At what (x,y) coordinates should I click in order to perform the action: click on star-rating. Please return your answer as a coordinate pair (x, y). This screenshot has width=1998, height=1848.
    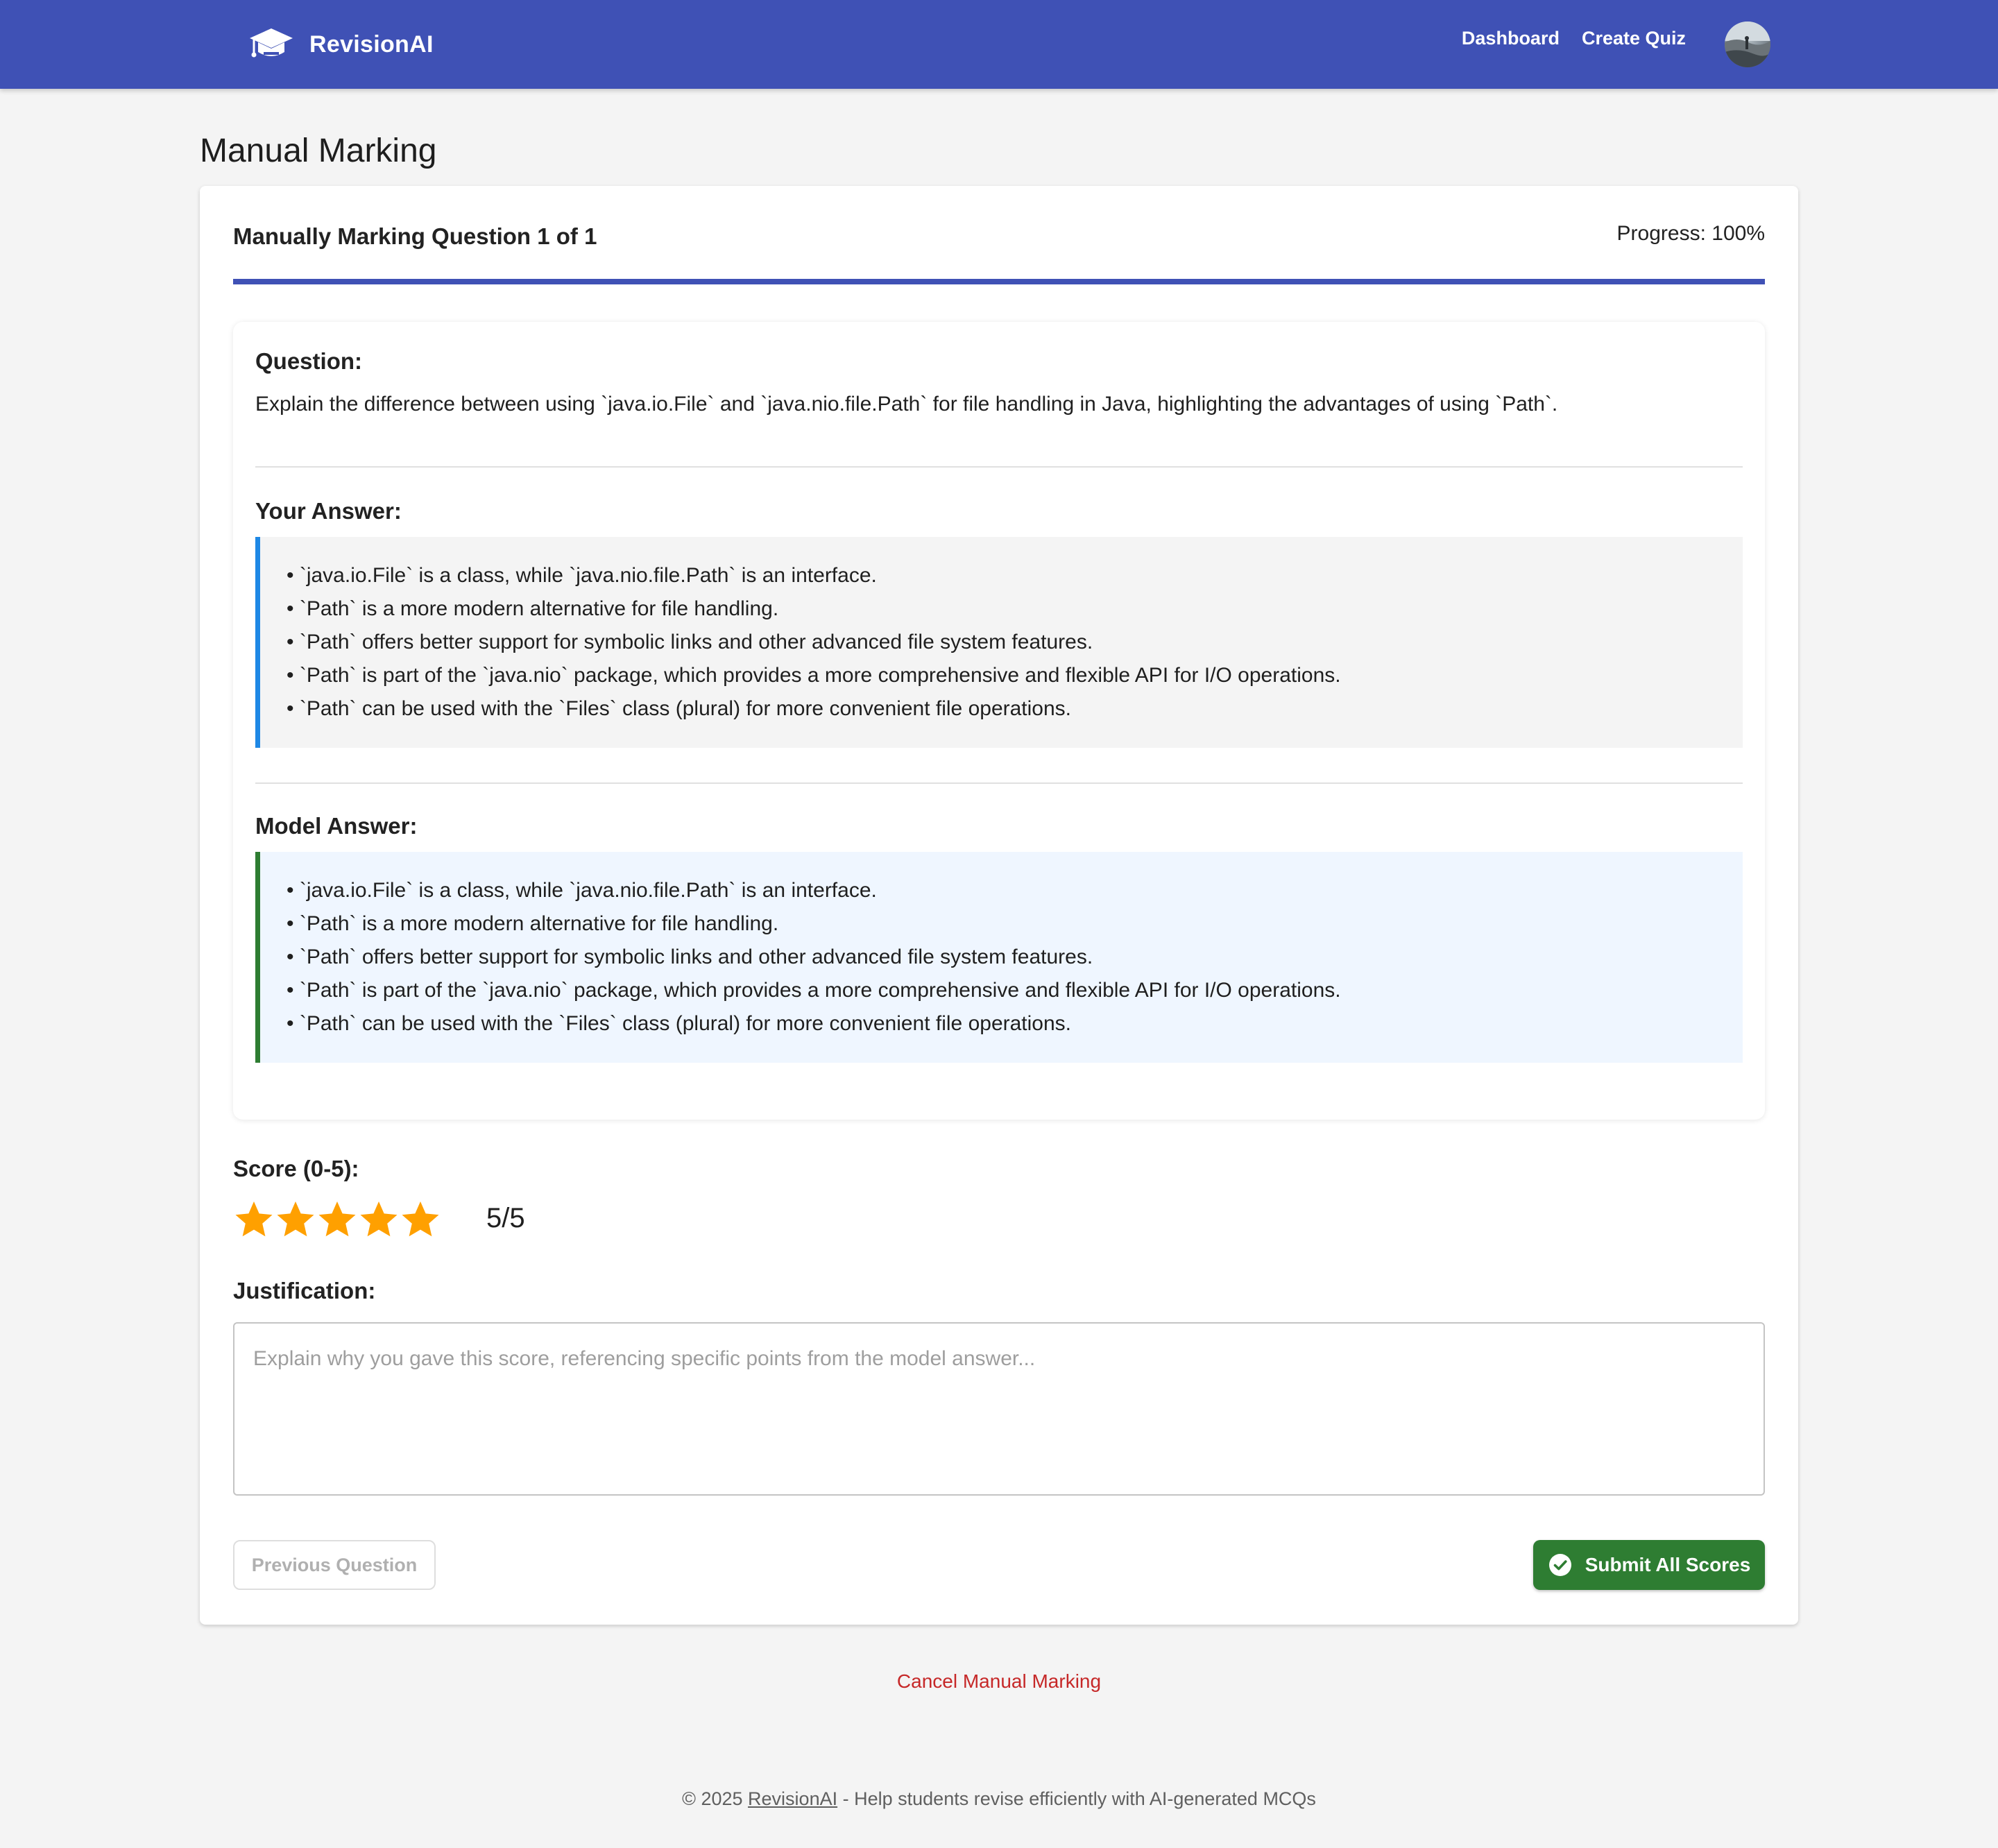
    Looking at the image, I should click on (337, 1219).